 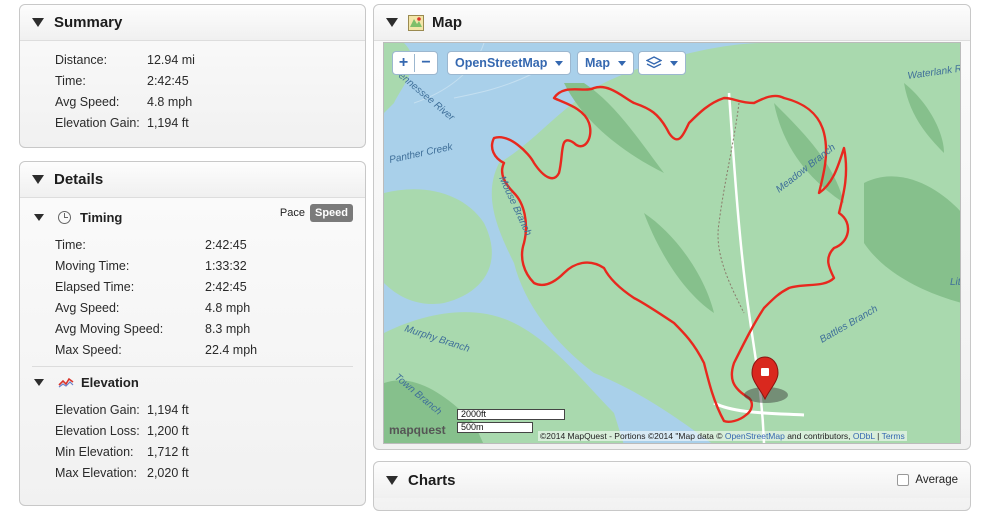 I want to click on timing-value: 4.8 mph, so click(x=228, y=307).